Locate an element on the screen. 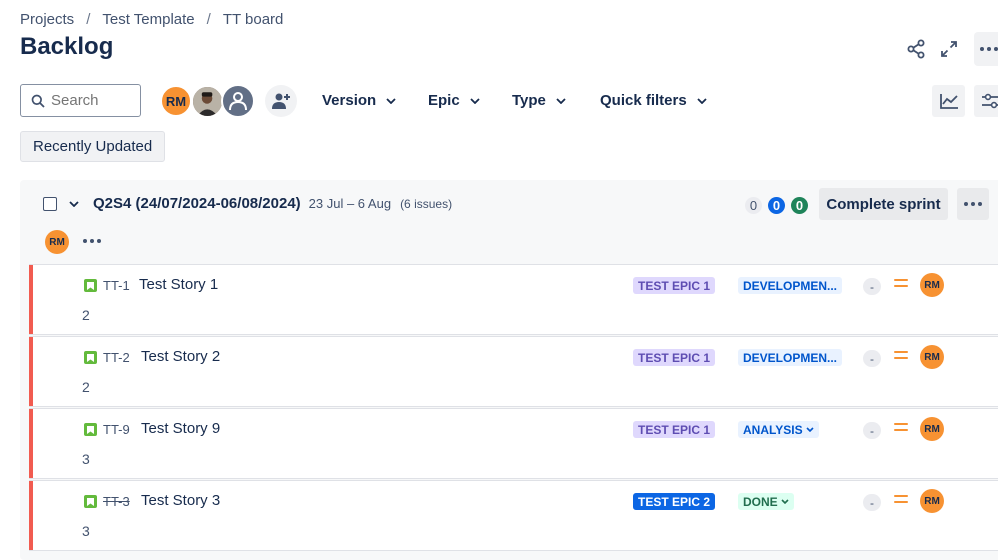  default-user-icon is located at coordinates (238, 101).